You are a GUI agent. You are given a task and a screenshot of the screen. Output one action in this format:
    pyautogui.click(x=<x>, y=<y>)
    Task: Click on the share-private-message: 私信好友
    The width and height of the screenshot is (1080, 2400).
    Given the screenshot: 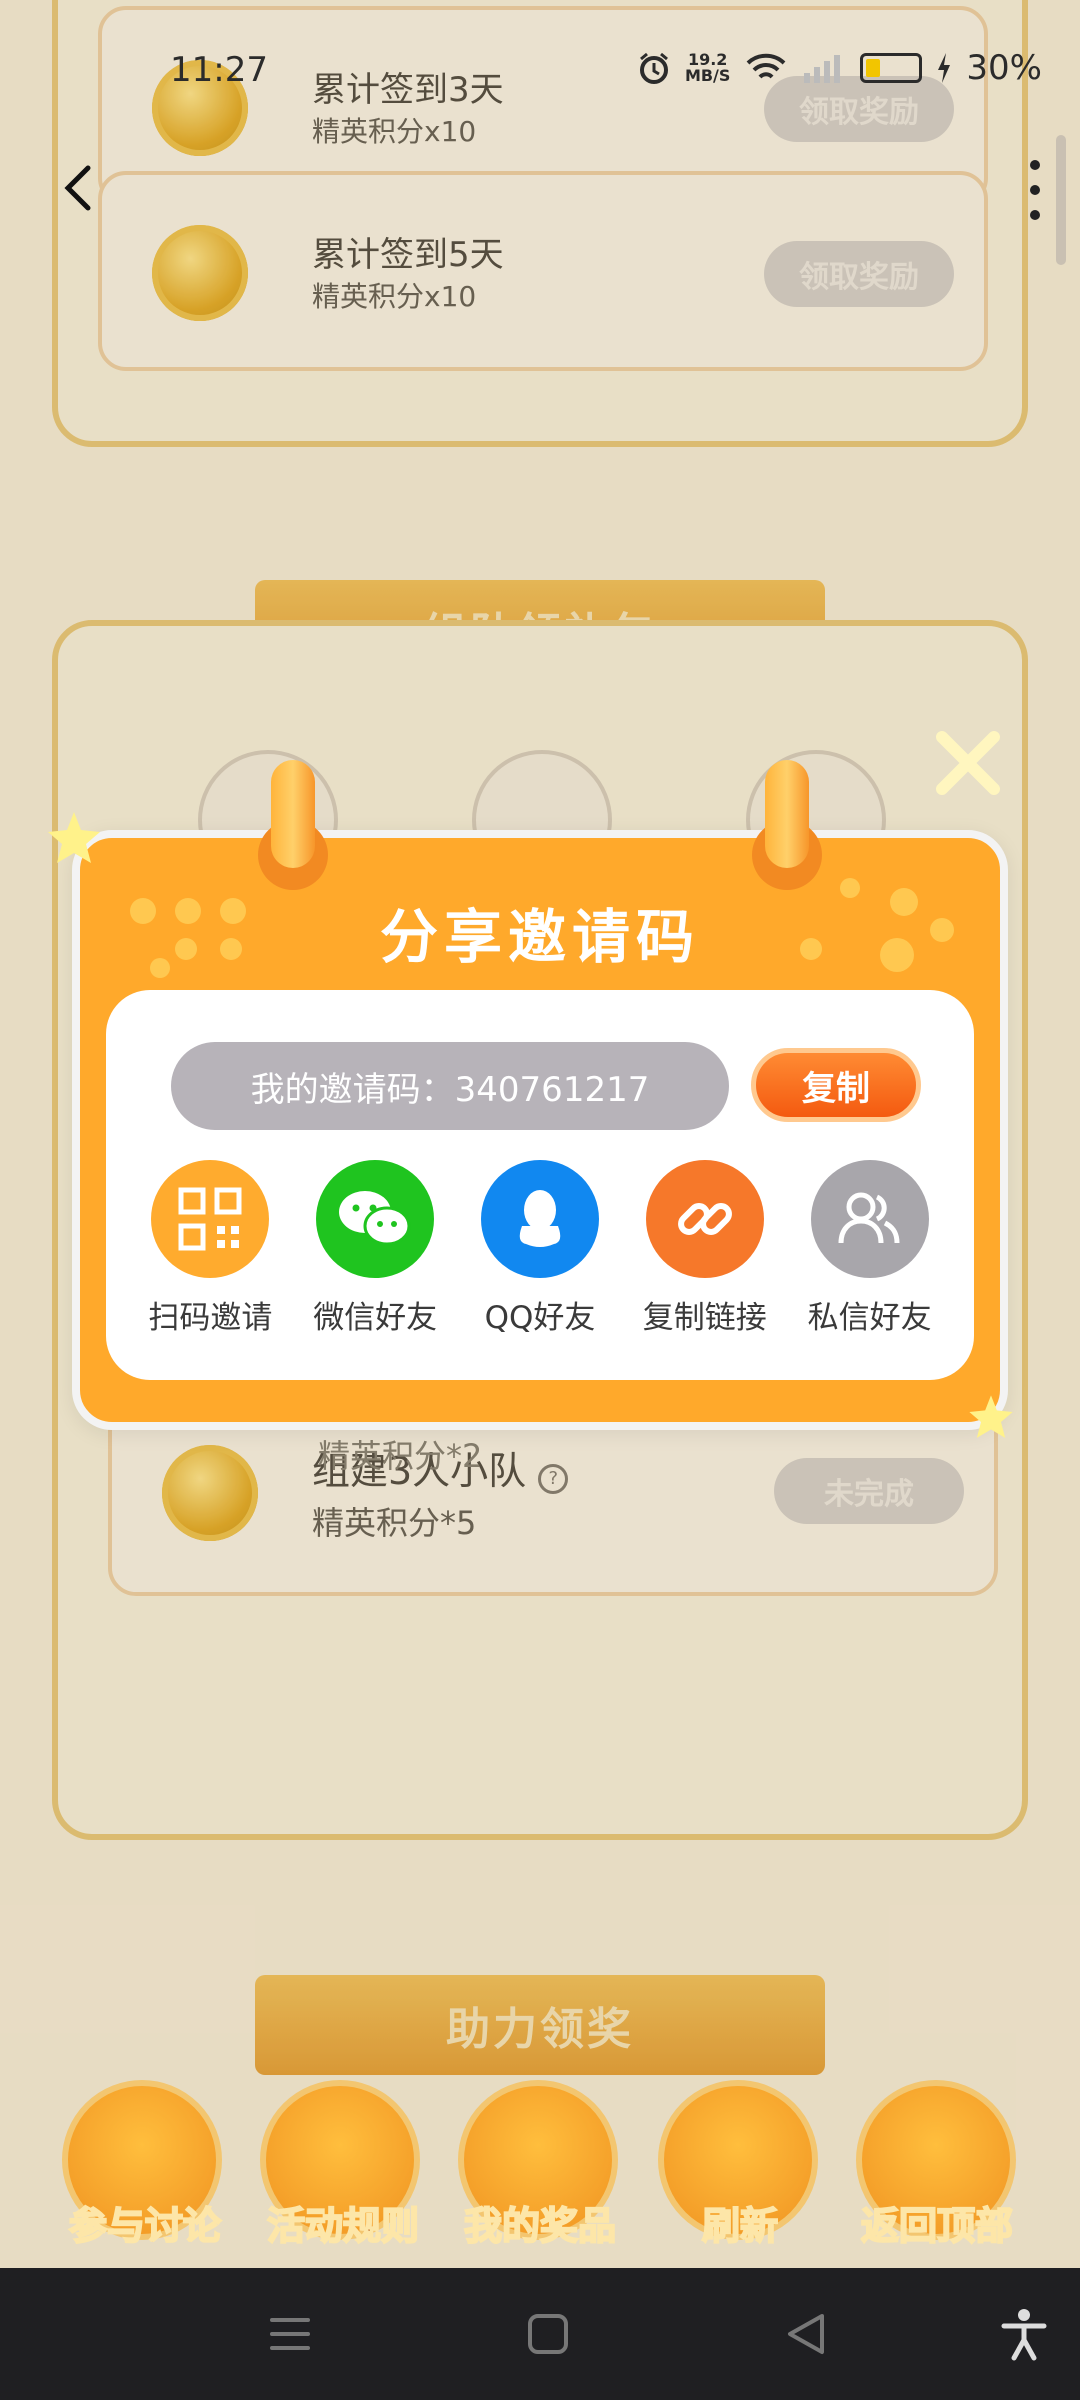 What is the action you would take?
    pyautogui.click(x=869, y=1248)
    